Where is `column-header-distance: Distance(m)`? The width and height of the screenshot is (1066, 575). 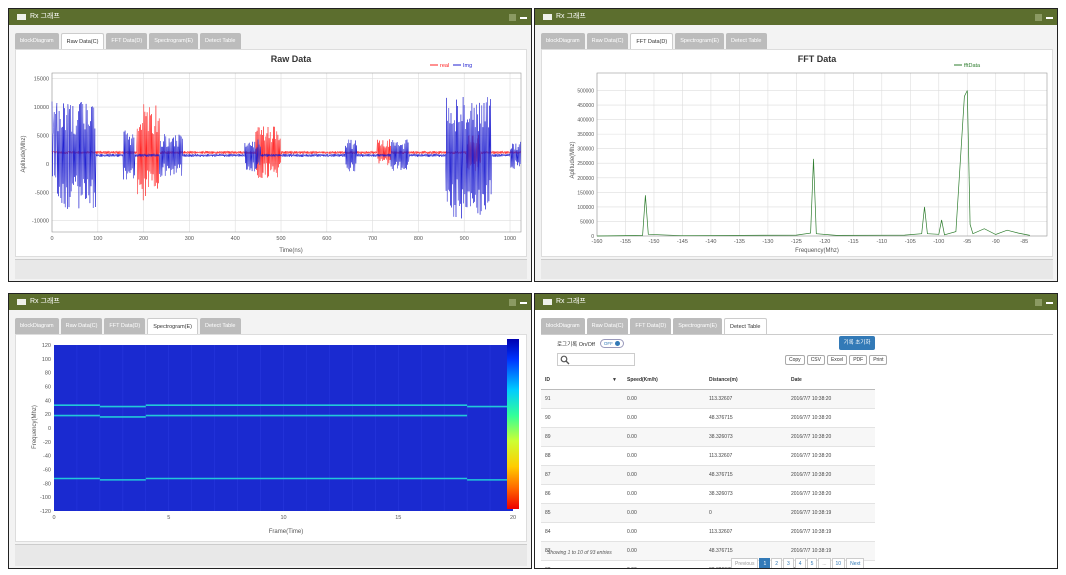 column-header-distance: Distance(m) is located at coordinates (746, 381).